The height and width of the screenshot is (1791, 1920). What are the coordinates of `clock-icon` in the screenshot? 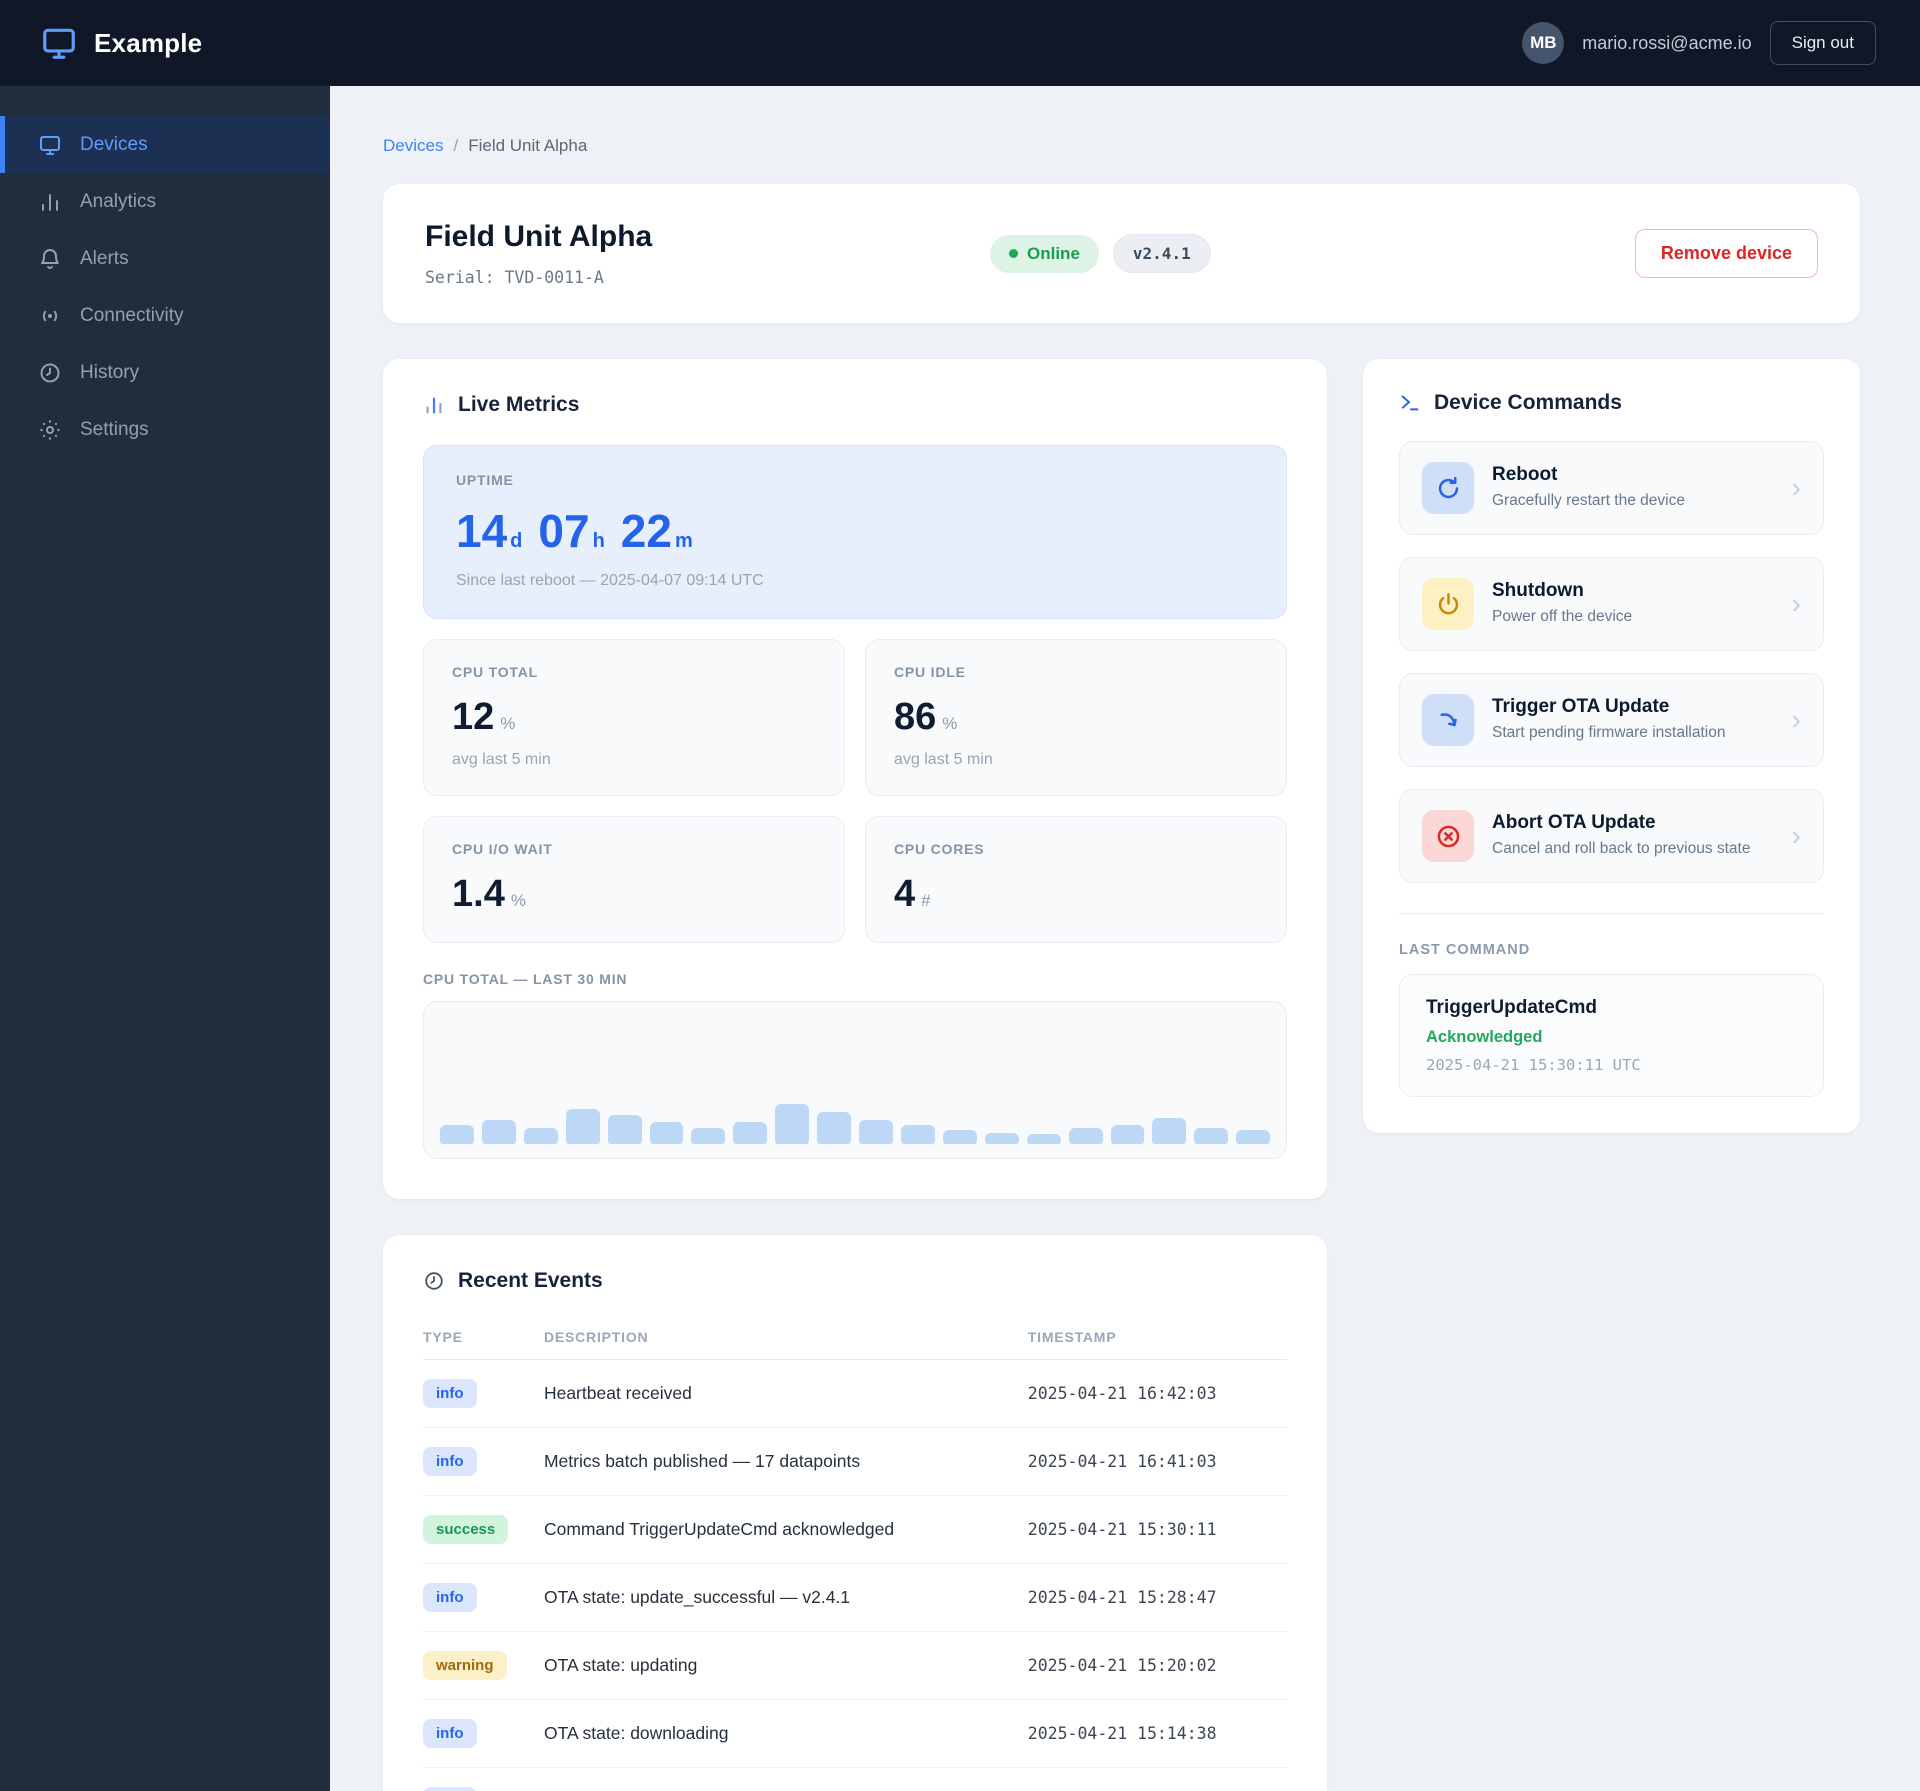 It's located at (434, 1281).